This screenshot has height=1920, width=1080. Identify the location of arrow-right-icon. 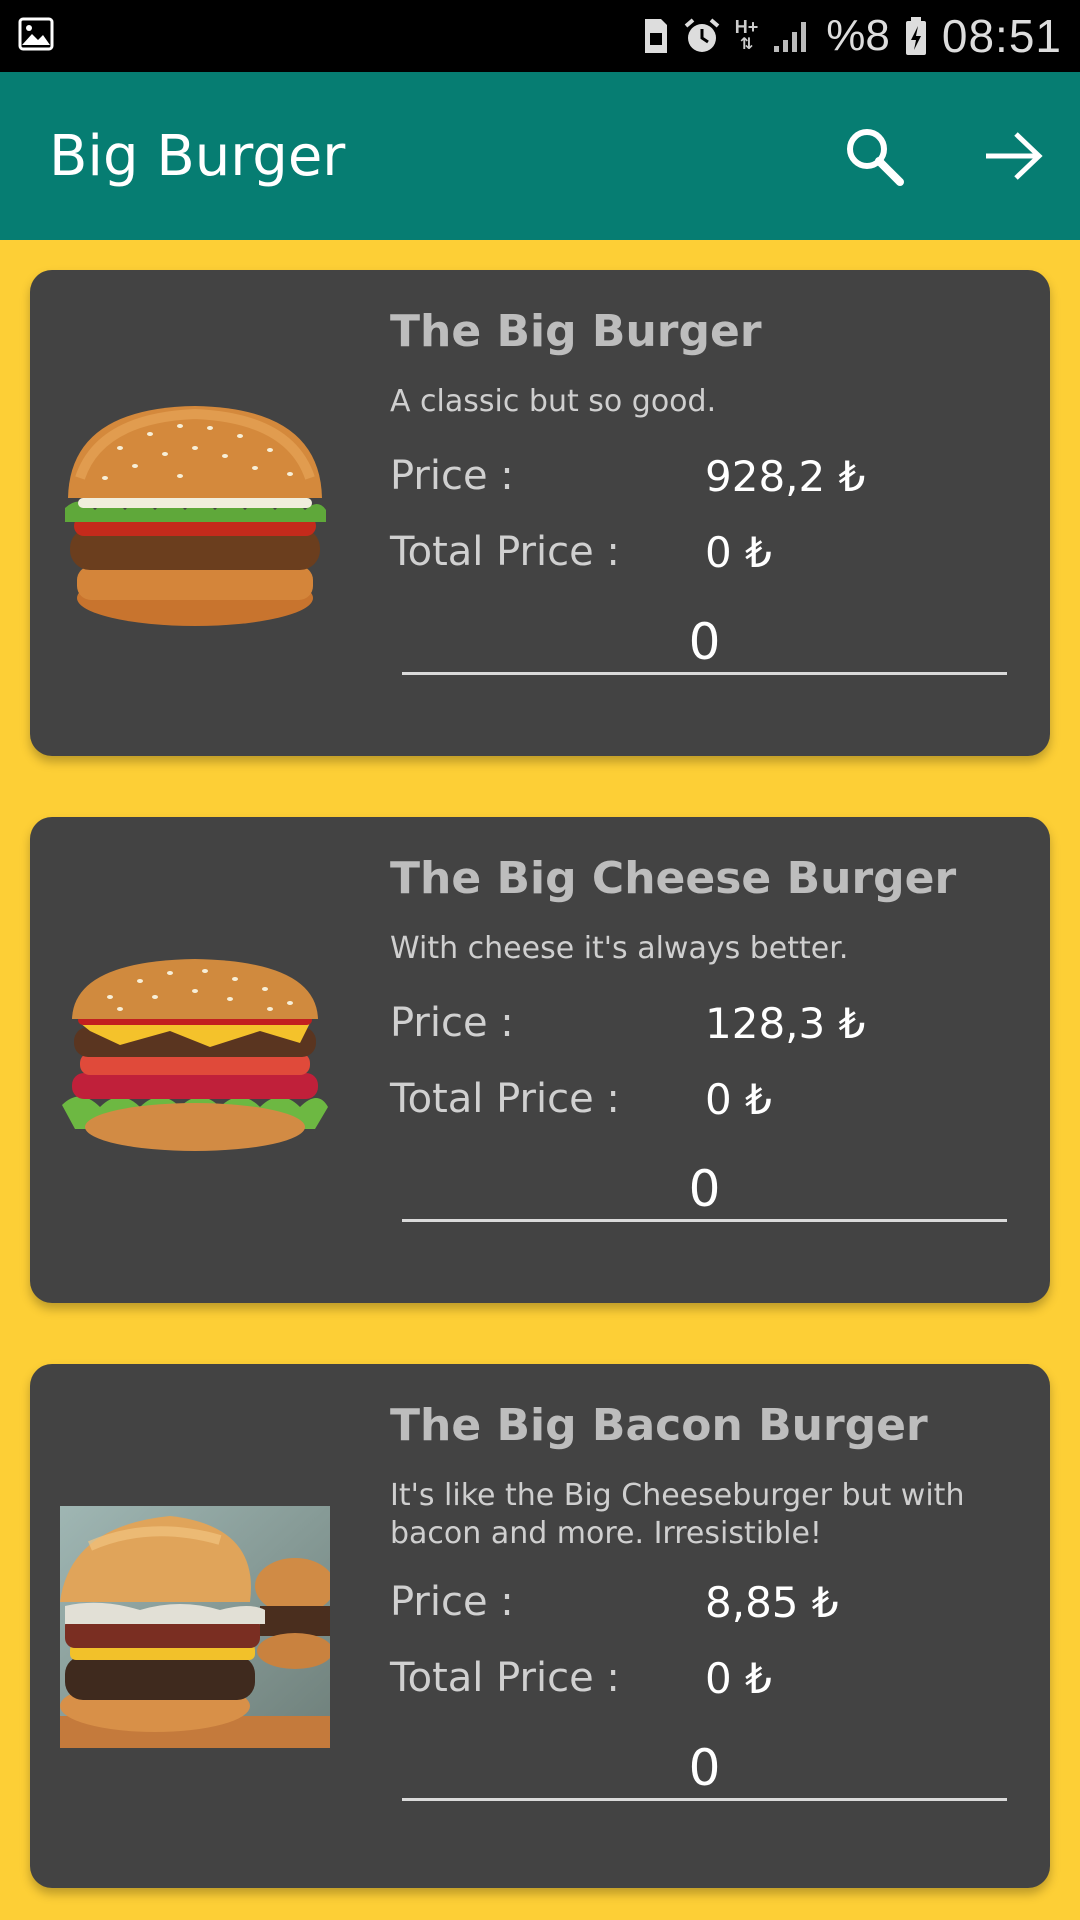
(1014, 156).